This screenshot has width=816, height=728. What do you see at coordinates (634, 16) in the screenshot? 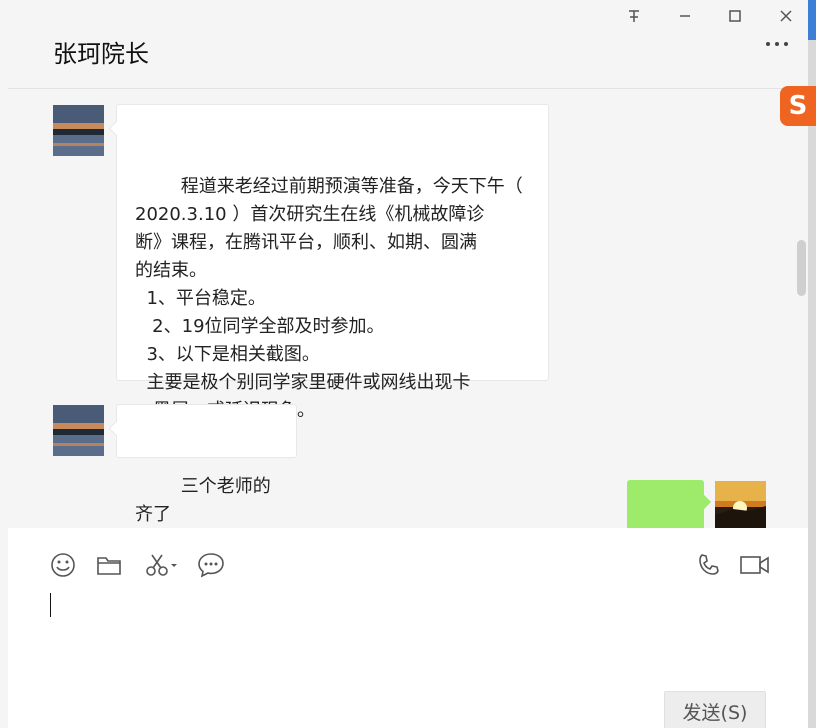
I see `pin-icon` at bounding box center [634, 16].